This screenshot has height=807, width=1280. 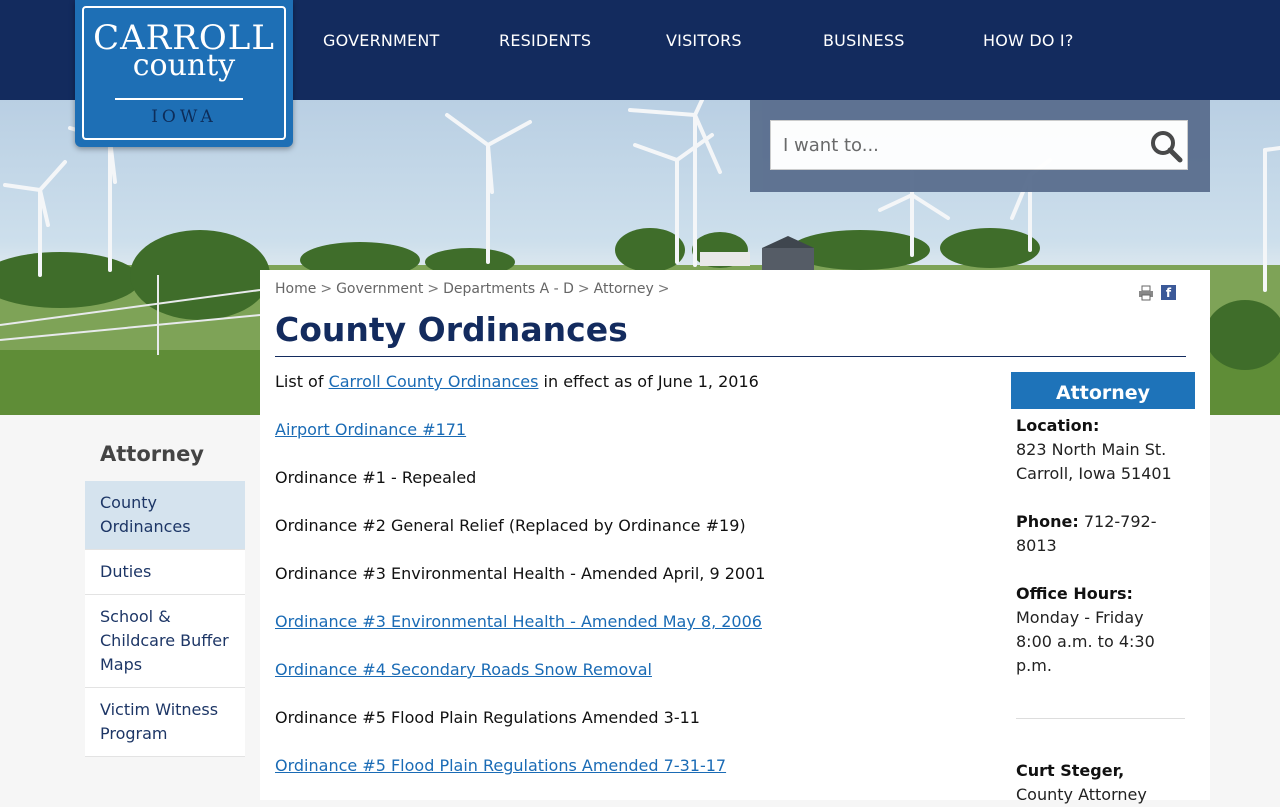 What do you see at coordinates (1168, 292) in the screenshot?
I see `facebook-icon: f` at bounding box center [1168, 292].